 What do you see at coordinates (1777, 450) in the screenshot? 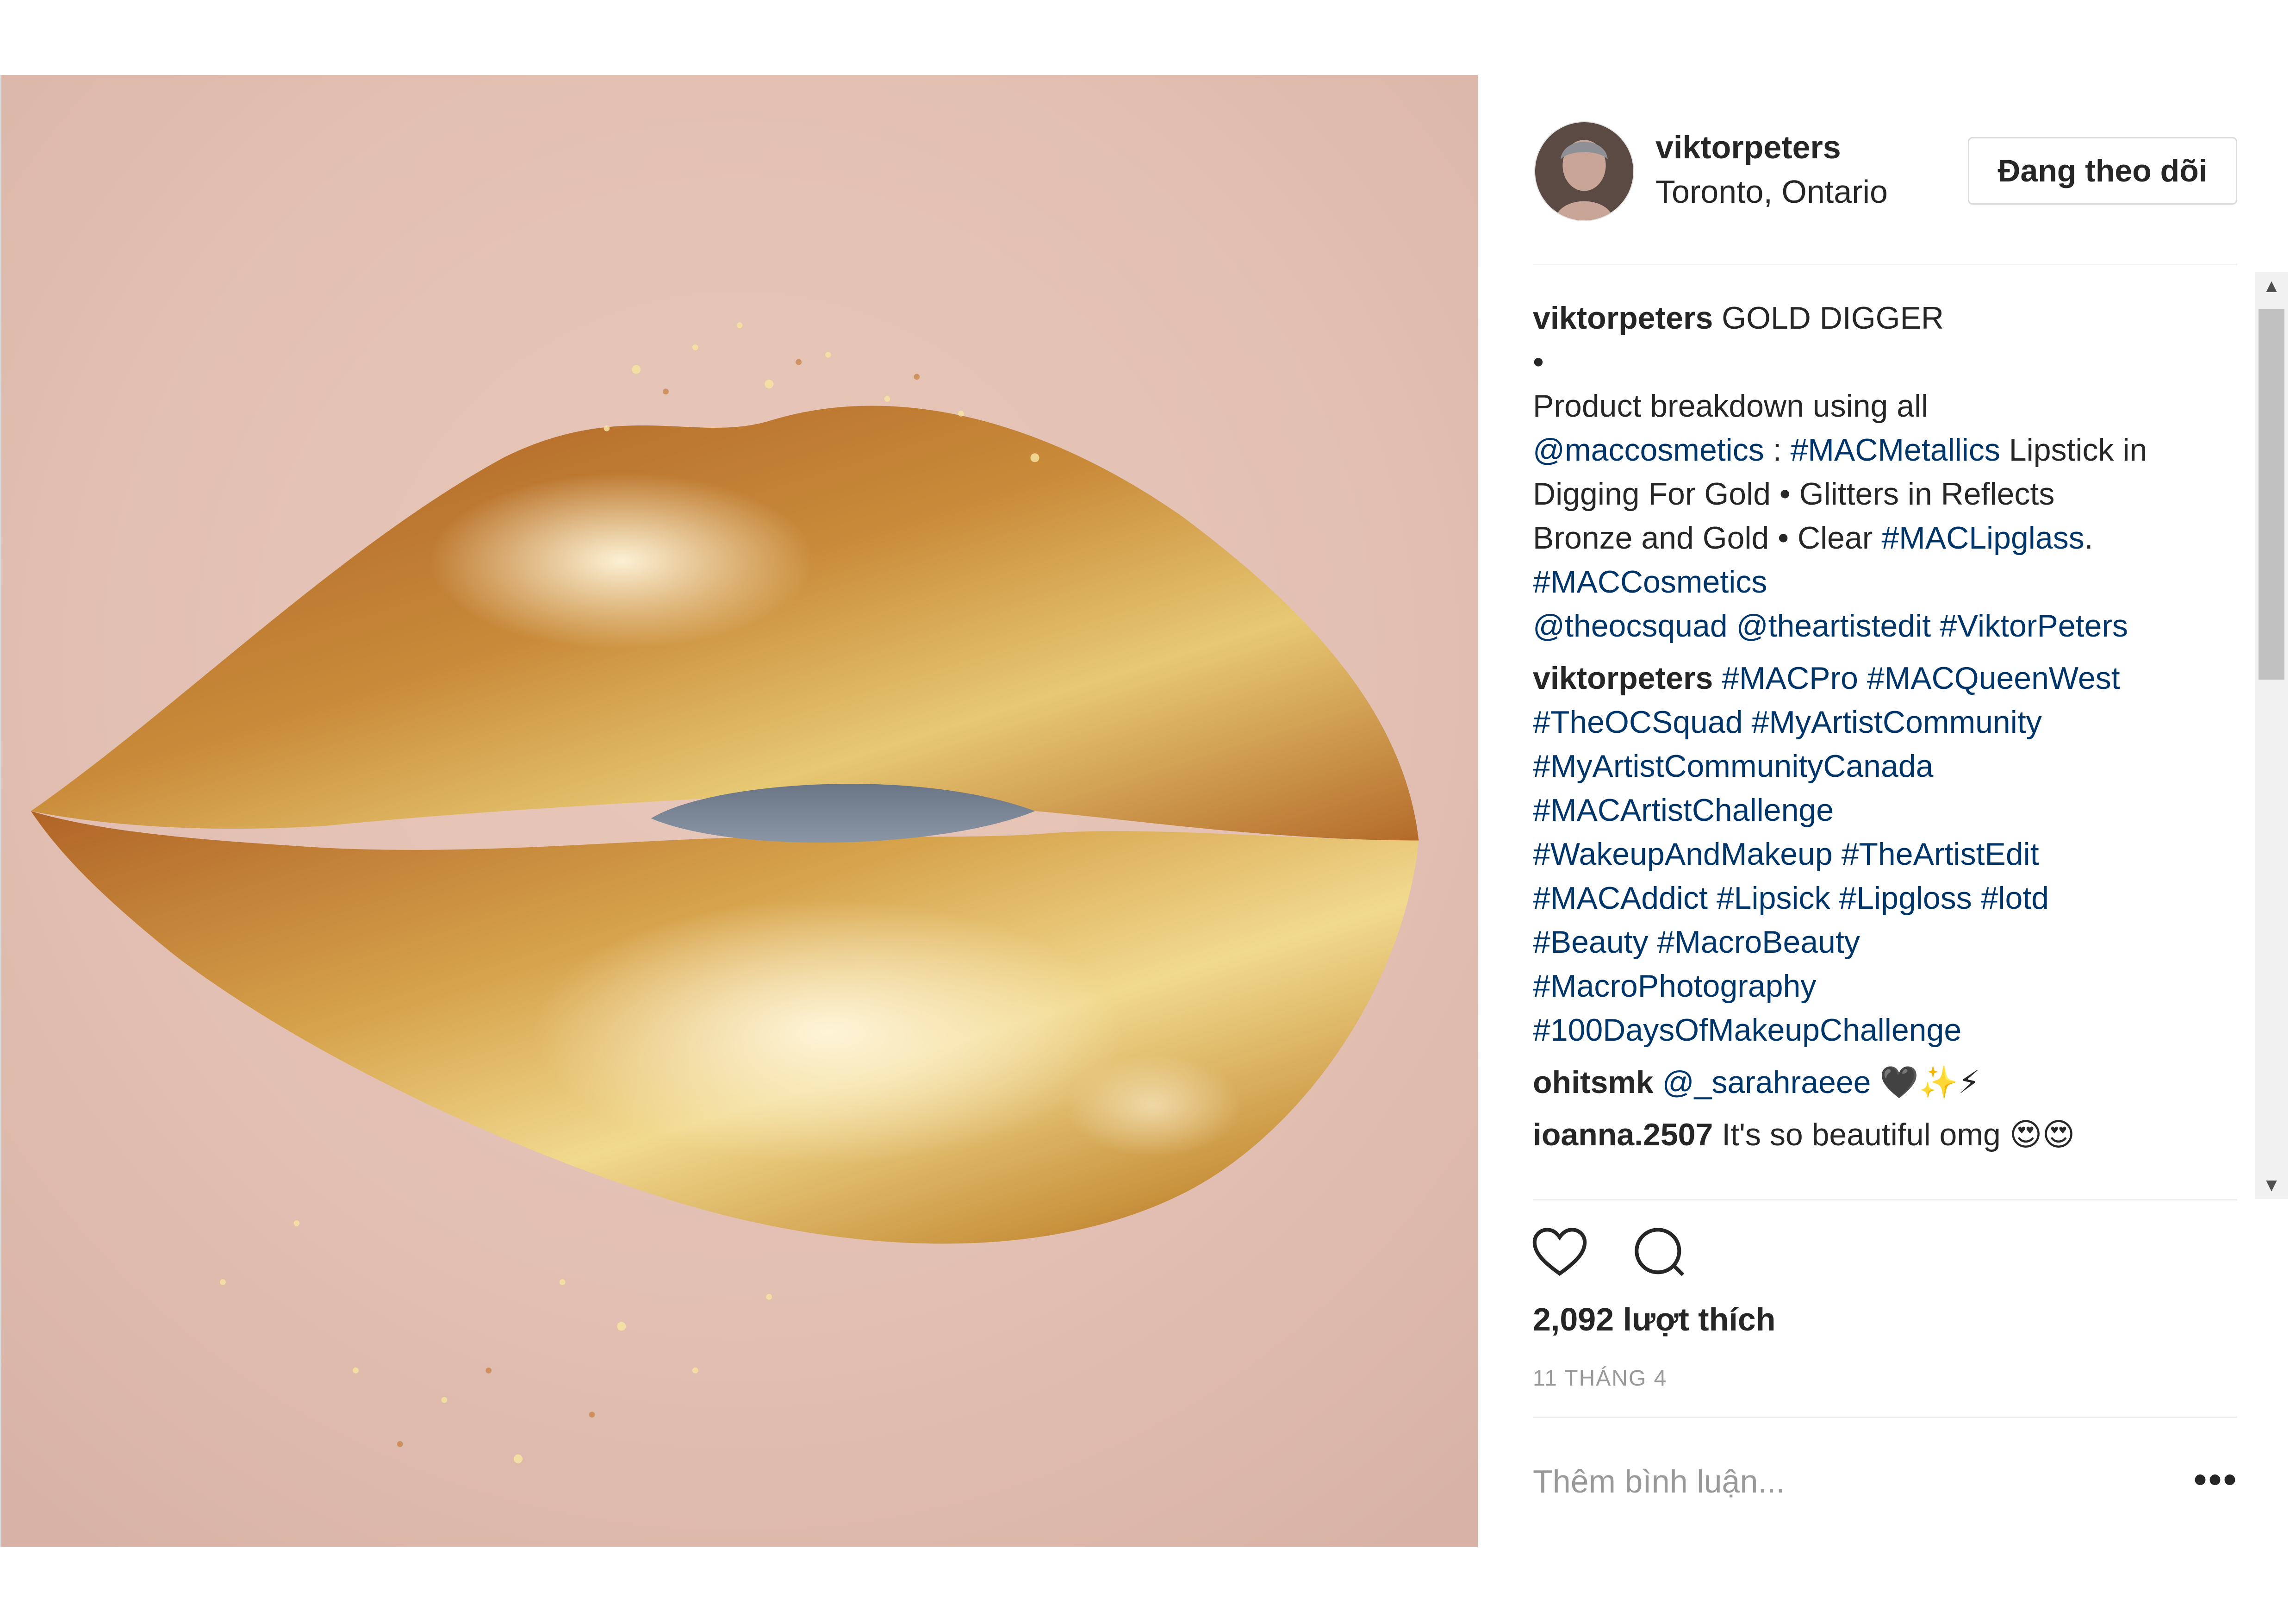
I see `comment-text: :` at bounding box center [1777, 450].